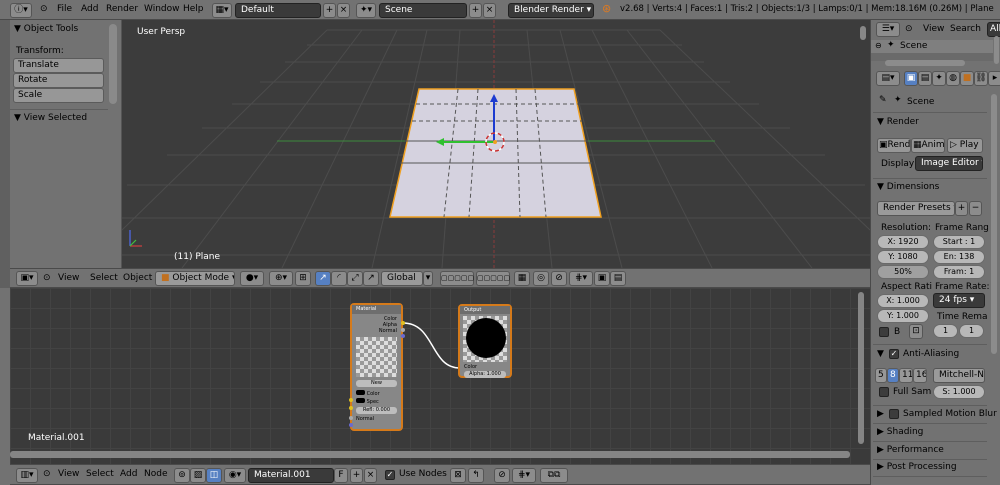 The image size is (1000, 485). What do you see at coordinates (928, 145) in the screenshot?
I see `render-animation-button: ▦Anima` at bounding box center [928, 145].